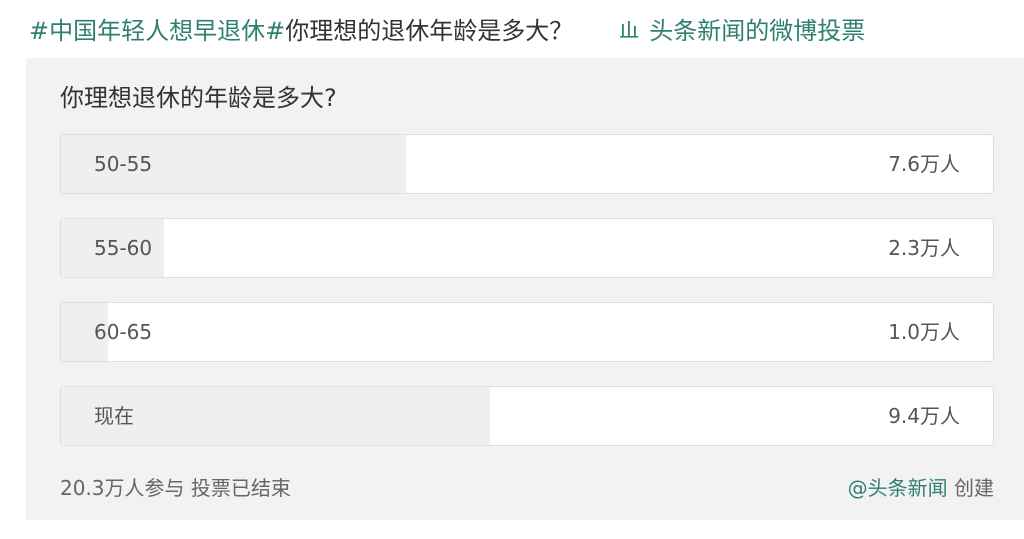 The width and height of the screenshot is (1024, 539). Describe the element at coordinates (924, 332) in the screenshot. I see `option-vote-count: 1.0万人` at that location.